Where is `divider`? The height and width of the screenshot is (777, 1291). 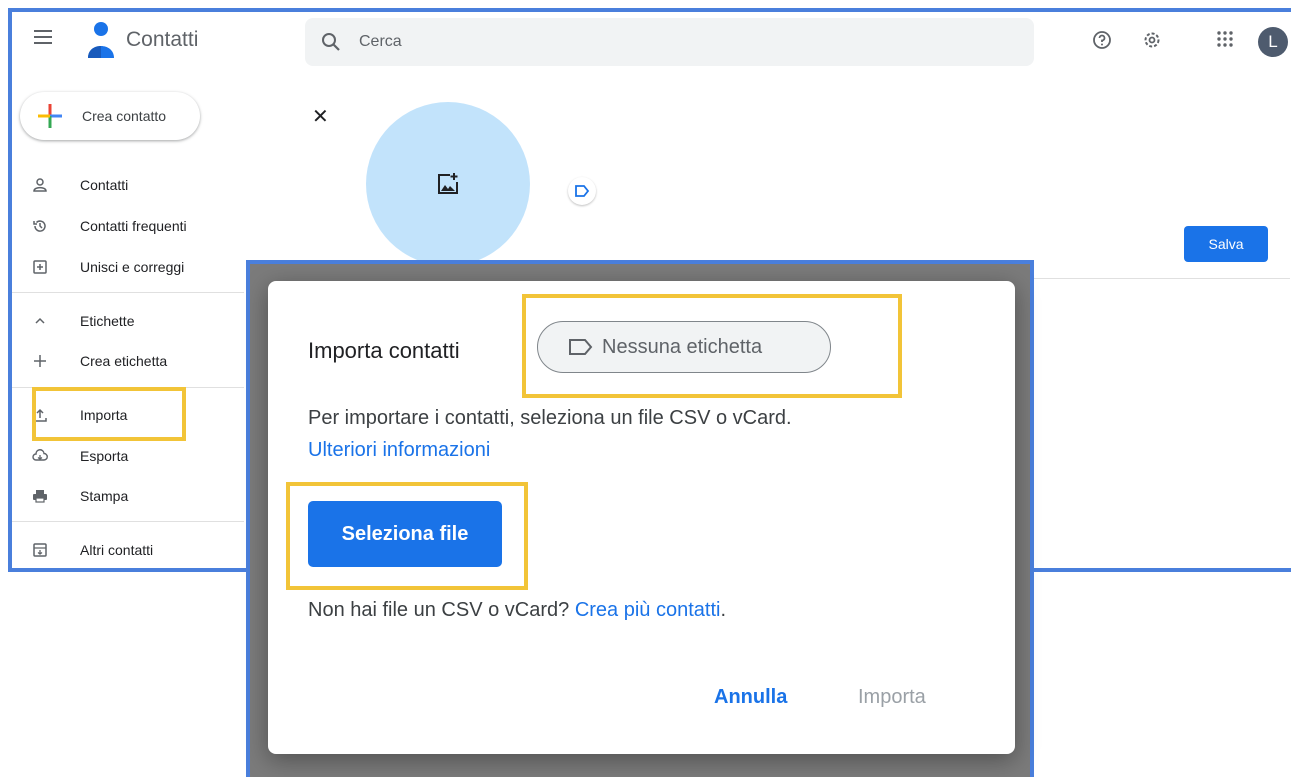
divider is located at coordinates (1160, 278).